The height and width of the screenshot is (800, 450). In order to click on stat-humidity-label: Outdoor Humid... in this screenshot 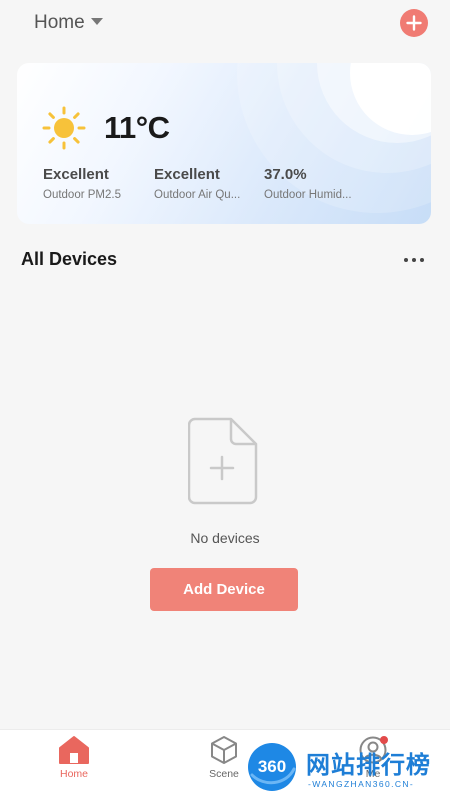, I will do `click(308, 195)`.